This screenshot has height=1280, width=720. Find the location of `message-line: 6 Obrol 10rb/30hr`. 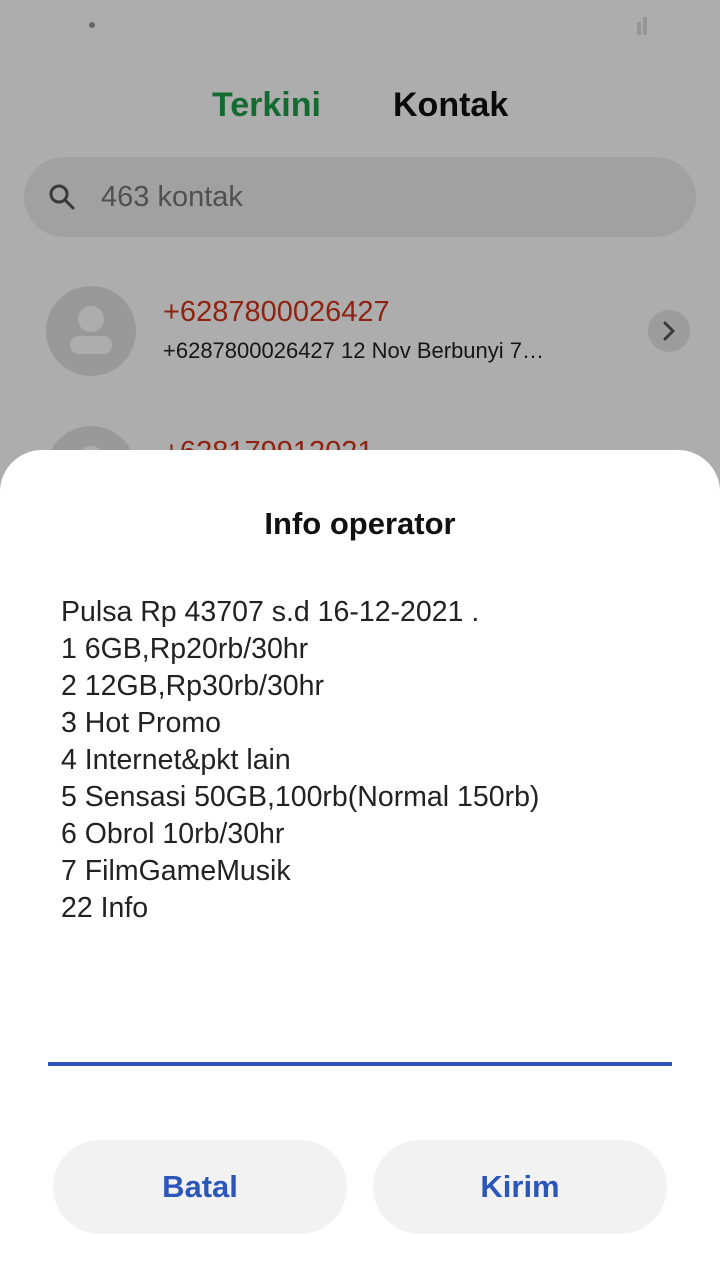

message-line: 6 Obrol 10rb/30hr is located at coordinates (173, 834).